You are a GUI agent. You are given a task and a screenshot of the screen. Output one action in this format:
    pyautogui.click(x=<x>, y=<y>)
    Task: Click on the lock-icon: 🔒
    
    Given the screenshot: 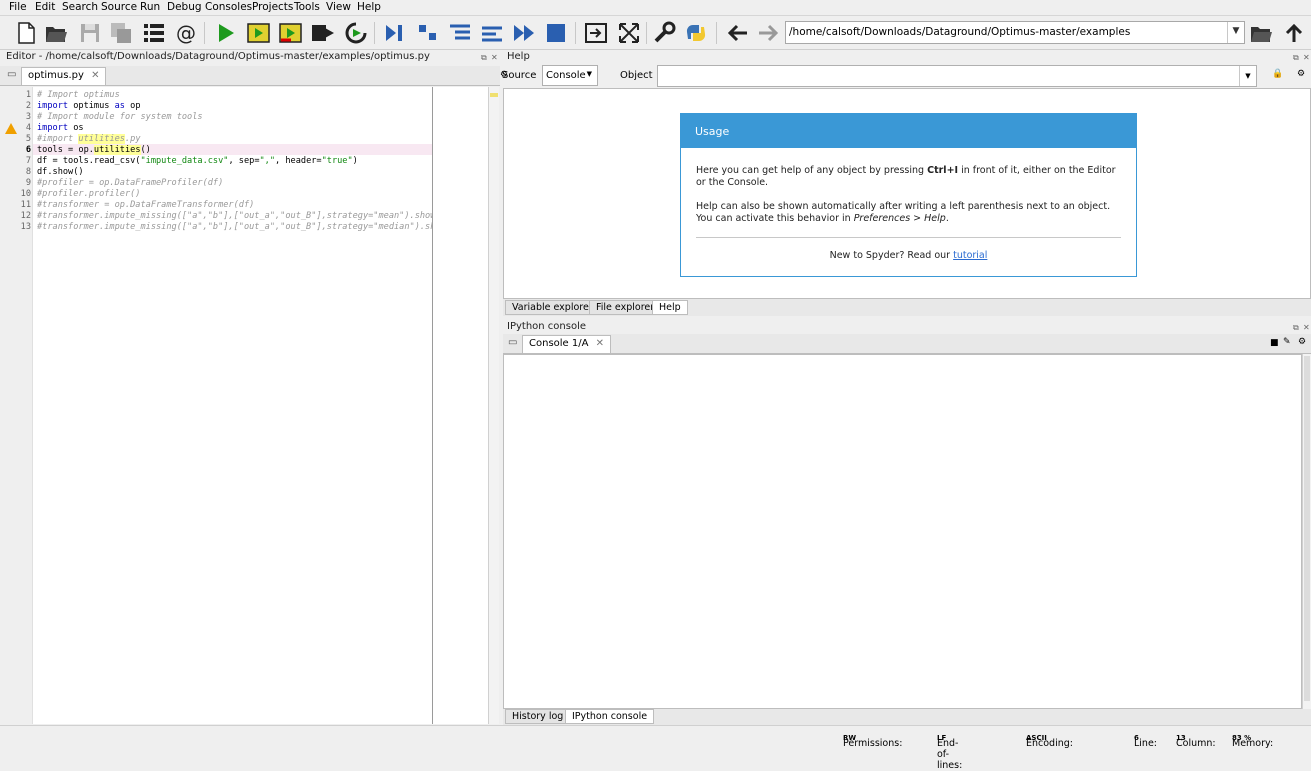 What is the action you would take?
    pyautogui.click(x=1277, y=74)
    